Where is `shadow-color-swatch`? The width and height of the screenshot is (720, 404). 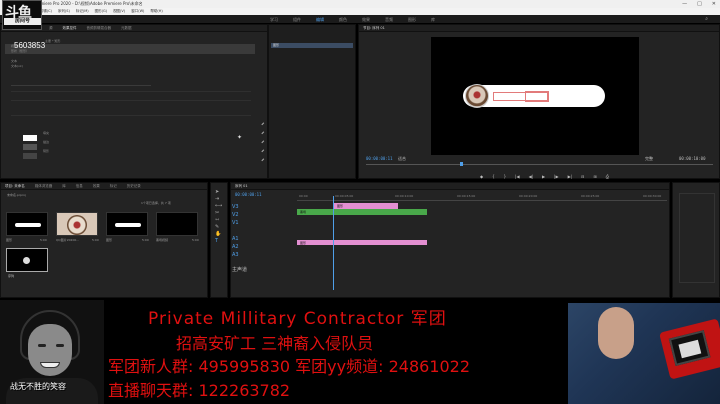 shadow-color-swatch is located at coordinates (30, 156).